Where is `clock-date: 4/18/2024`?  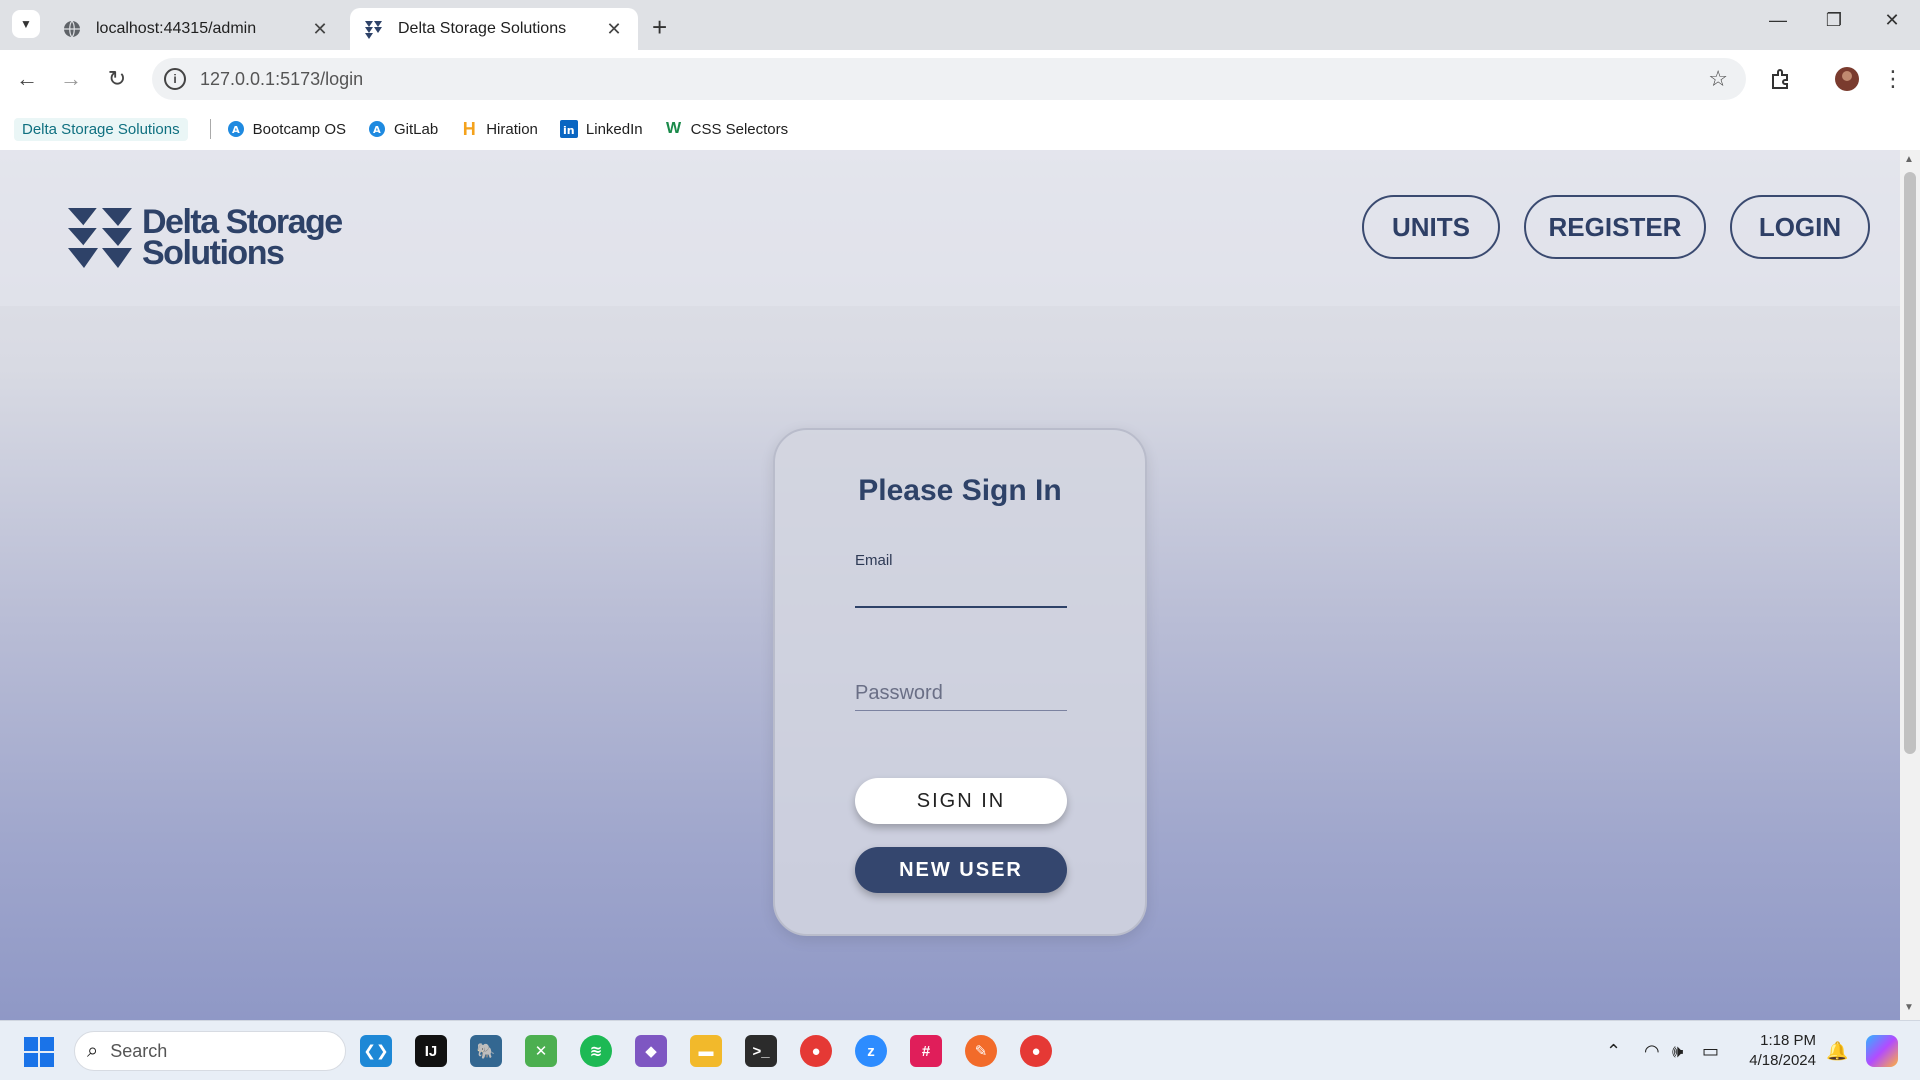 clock-date: 4/18/2024 is located at coordinates (1782, 1060).